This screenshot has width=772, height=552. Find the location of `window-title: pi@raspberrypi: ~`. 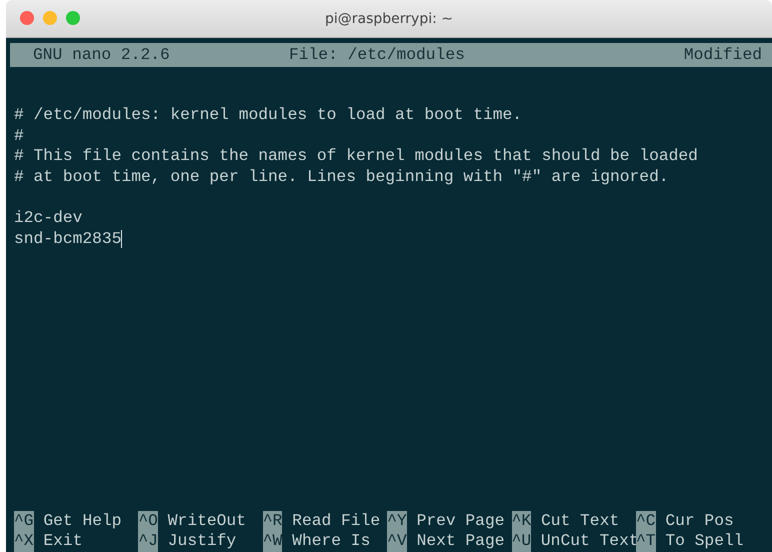

window-title: pi@raspberrypi: ~ is located at coordinates (389, 18).